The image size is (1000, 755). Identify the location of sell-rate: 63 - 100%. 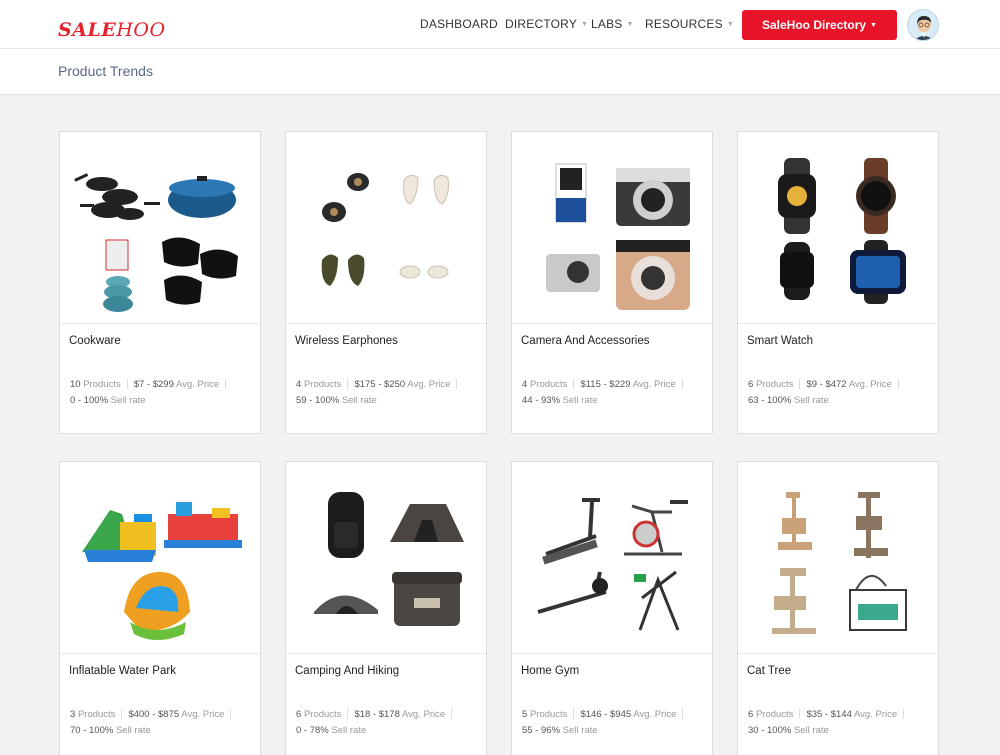
(770, 400).